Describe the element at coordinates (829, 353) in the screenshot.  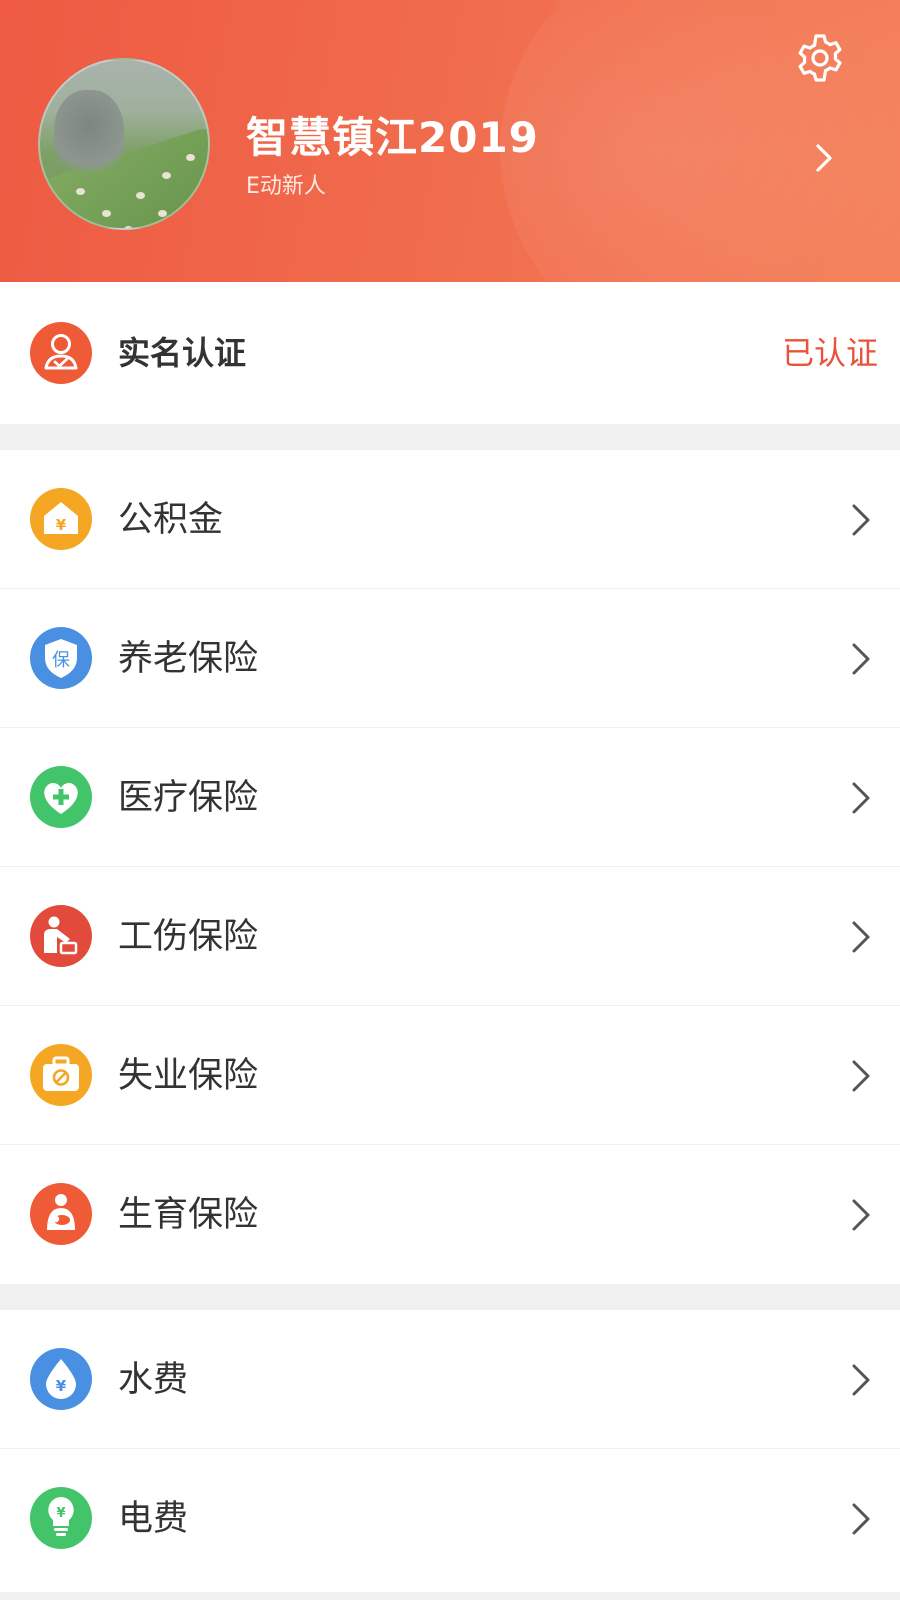
I see `verification-status: 已认证` at that location.